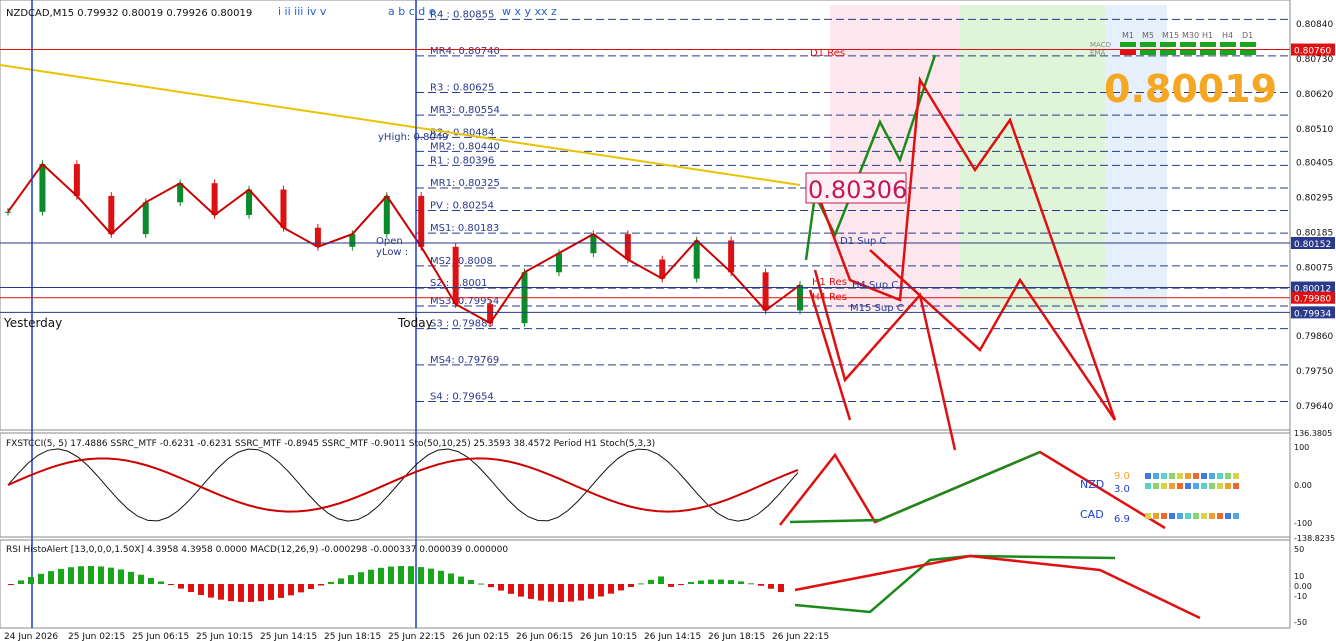 The height and width of the screenshot is (641, 1336). Describe the element at coordinates (1248, 44) in the screenshot. I see `macd-signal-cell` at that location.